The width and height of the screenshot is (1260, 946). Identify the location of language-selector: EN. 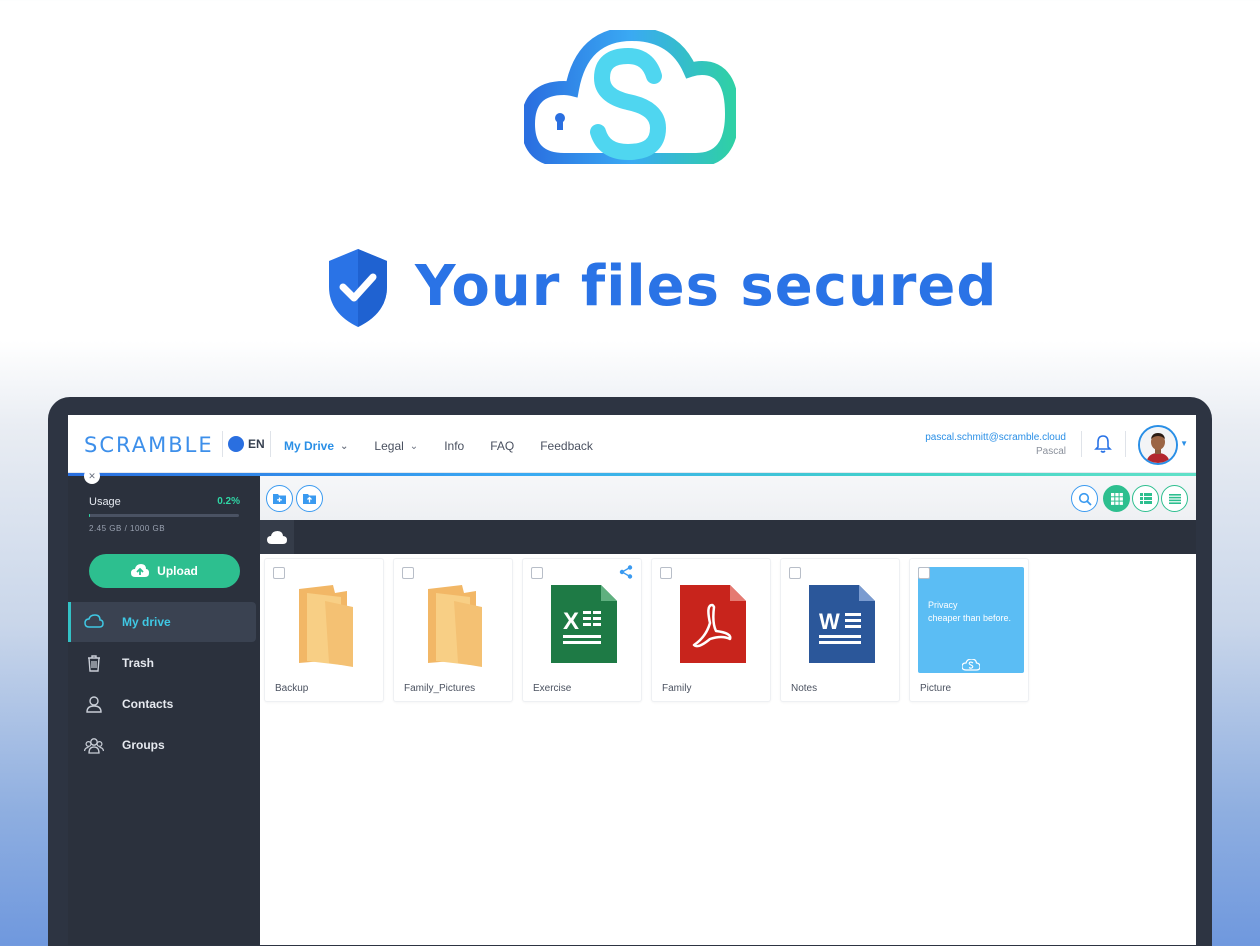
(246, 444).